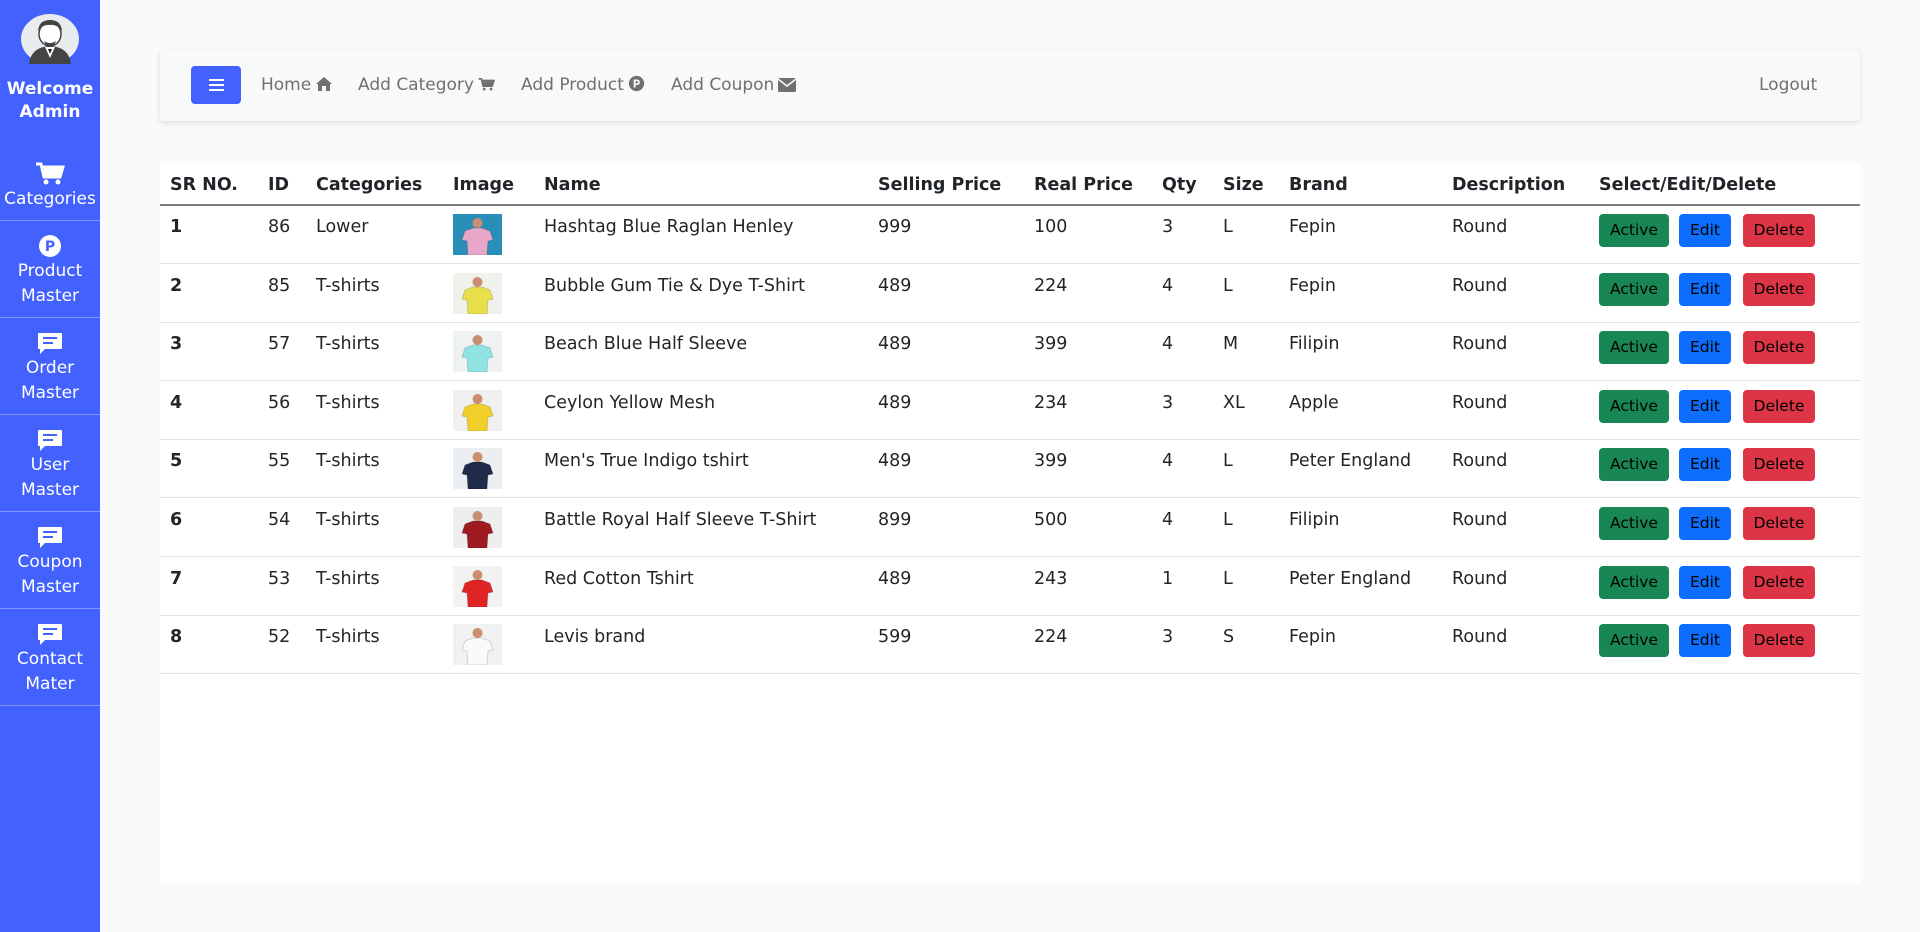 The width and height of the screenshot is (1920, 932). Describe the element at coordinates (1051, 637) in the screenshot. I see `cell-real-price: 224` at that location.